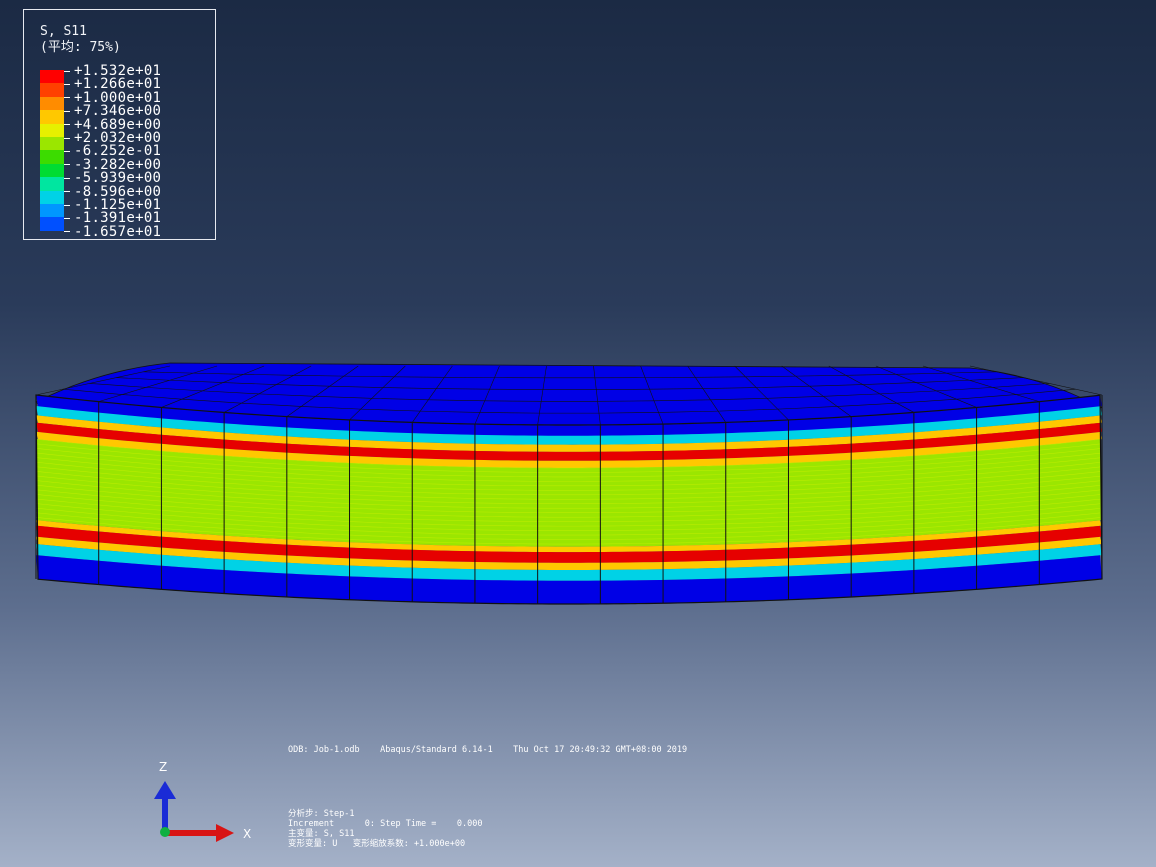 The image size is (1156, 867). Describe the element at coordinates (165, 832) in the screenshot. I see `y-axis-dot` at that location.